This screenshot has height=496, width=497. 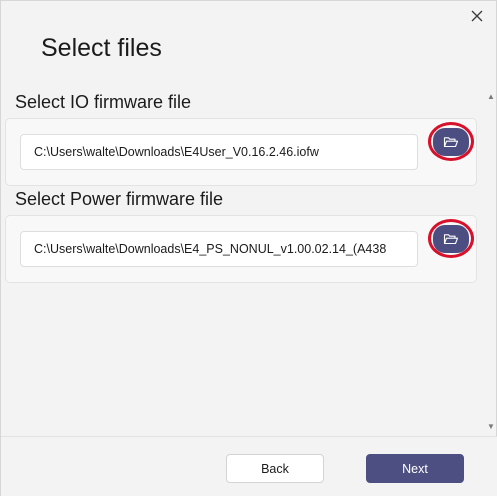 I want to click on io-firmware-browse-button, so click(x=451, y=141).